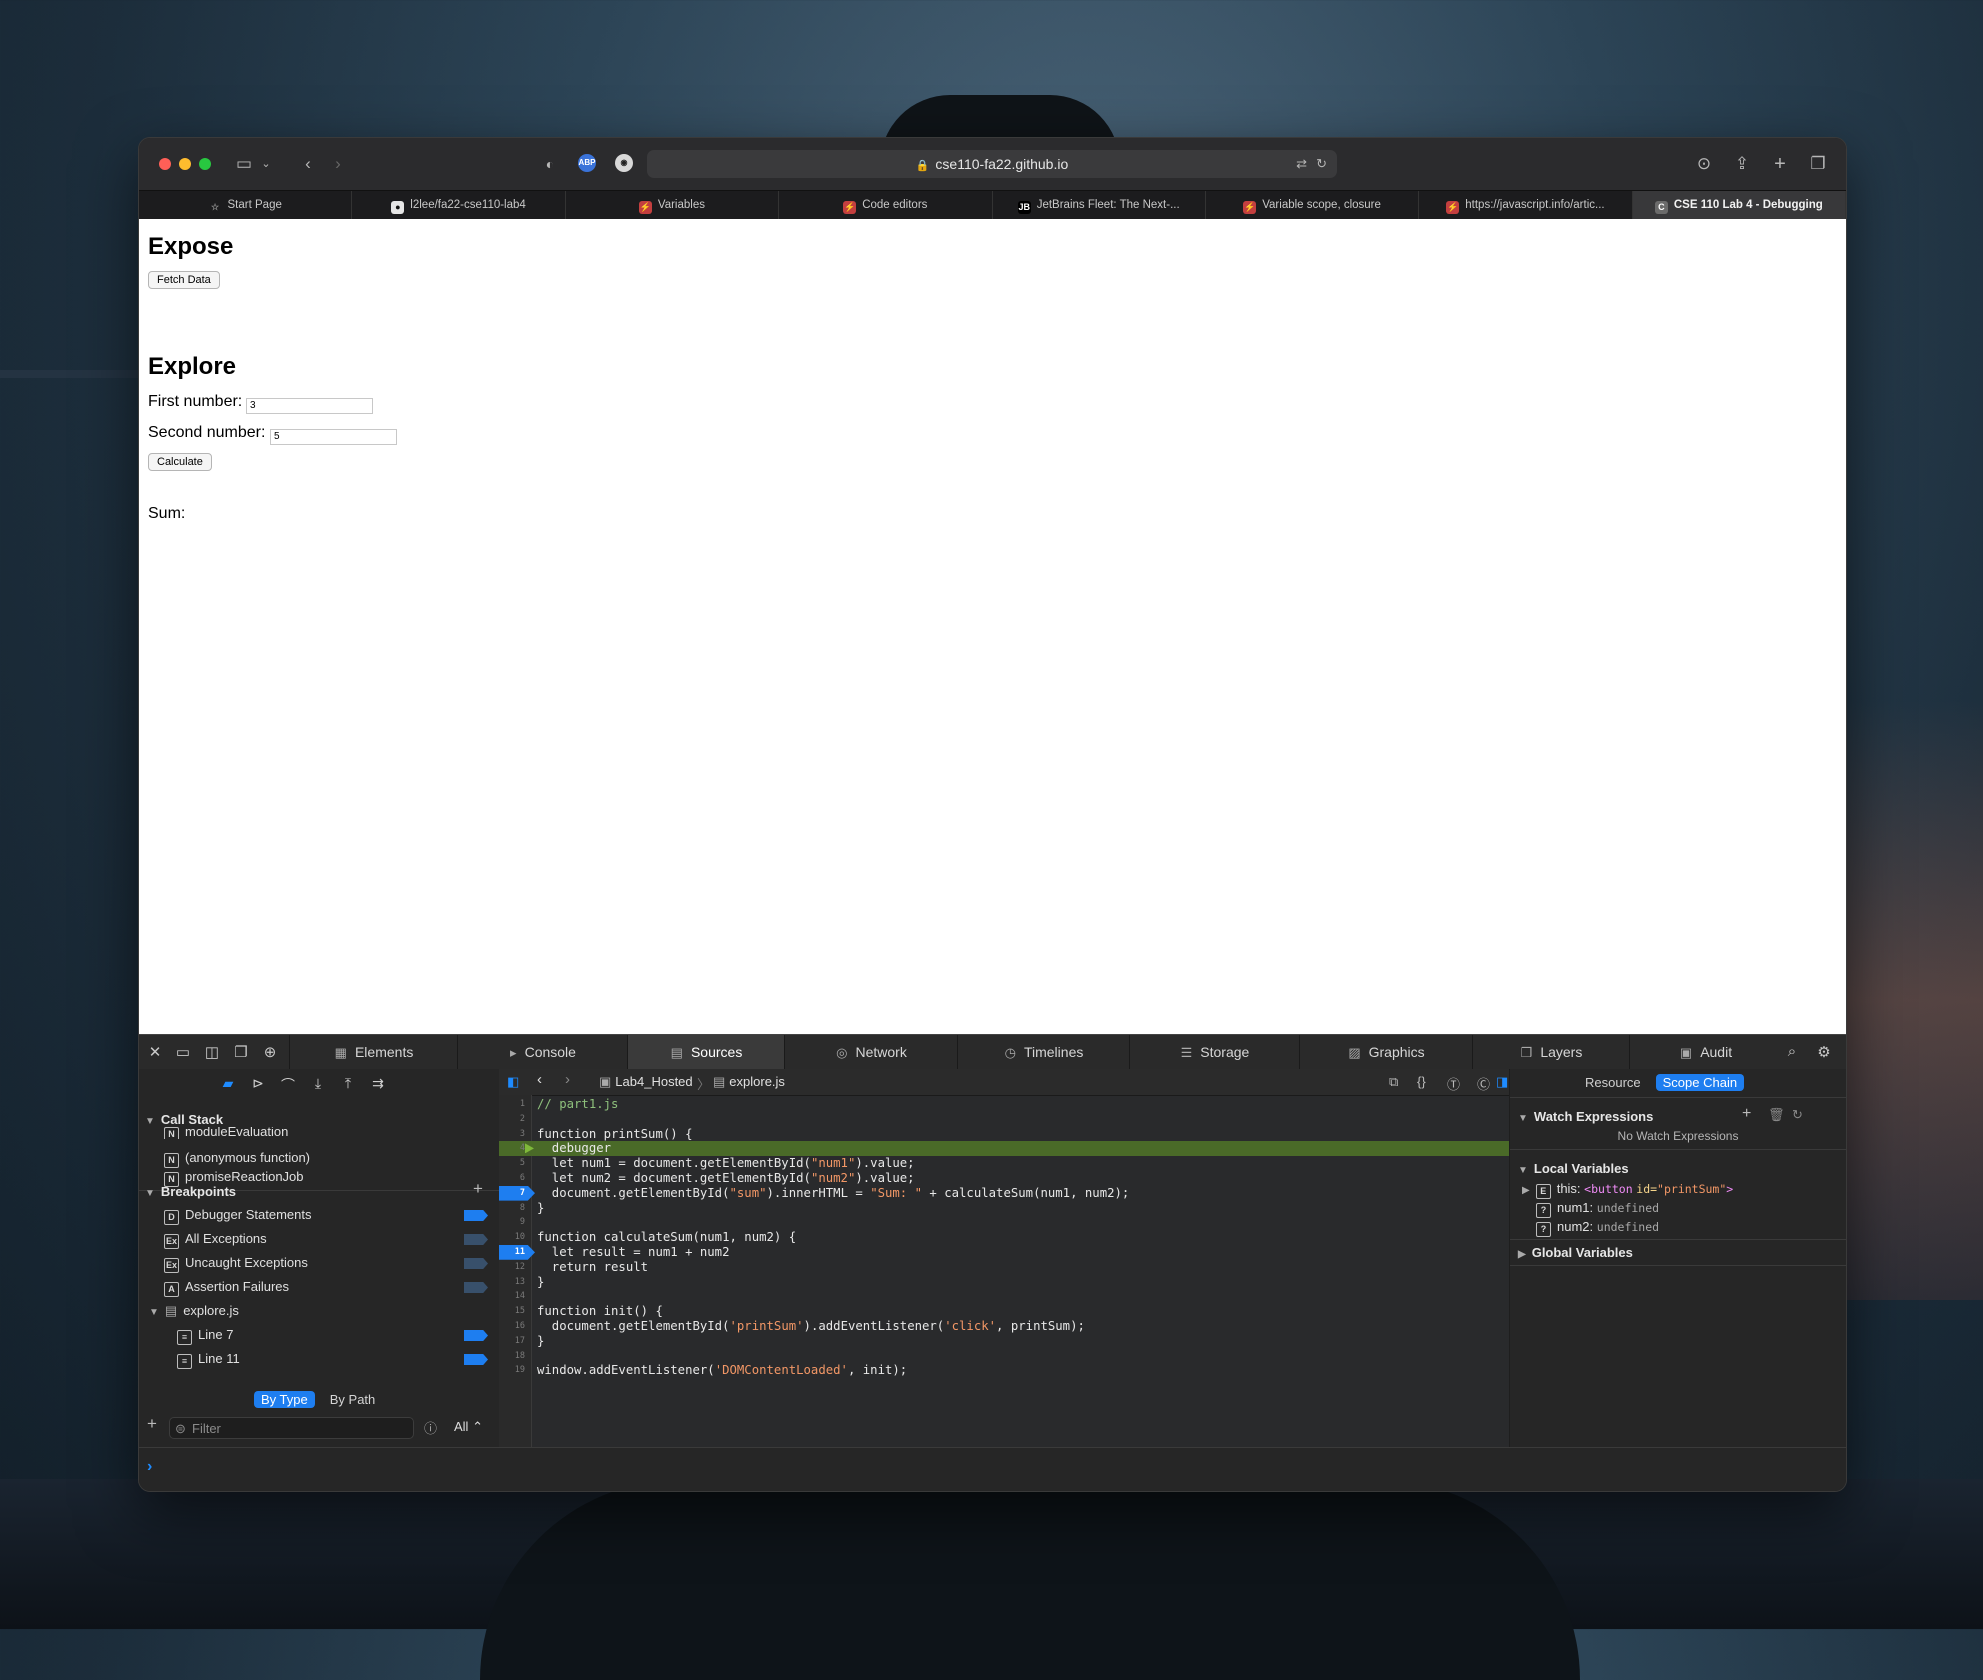  What do you see at coordinates (1393, 1082) in the screenshot?
I see `copy-icon: ⧉` at bounding box center [1393, 1082].